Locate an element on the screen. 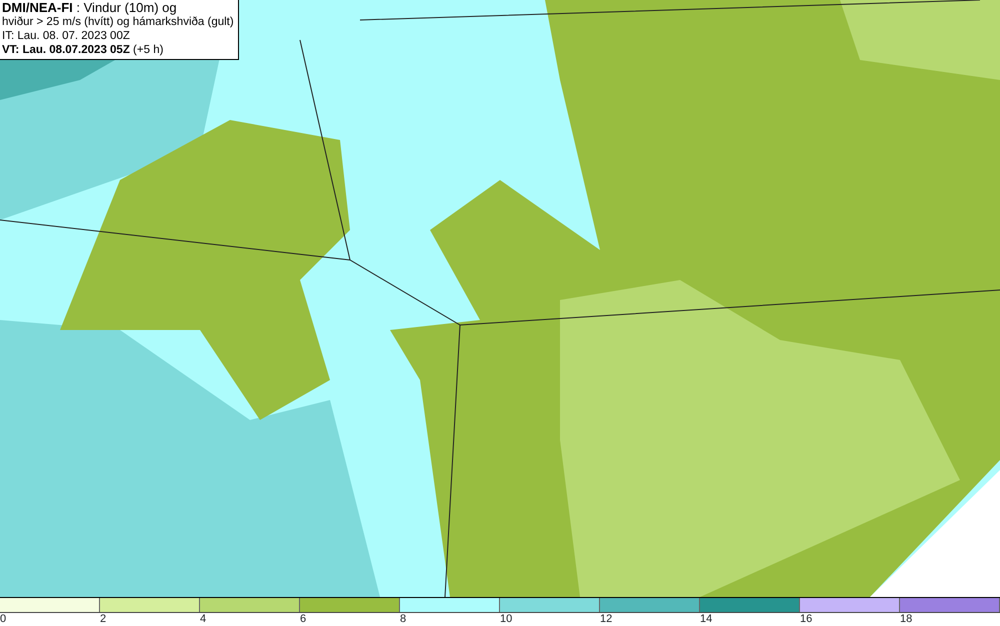 This screenshot has width=1000, height=626. legend-tick-label: 4 is located at coordinates (203, 619).